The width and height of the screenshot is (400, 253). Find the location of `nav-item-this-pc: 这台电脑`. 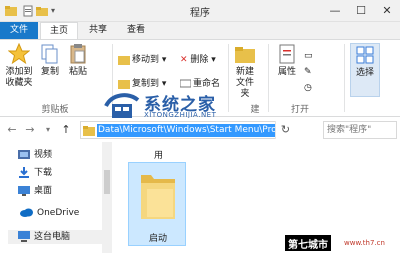

nav-item-this-pc: 这台电脑 is located at coordinates (55, 237).